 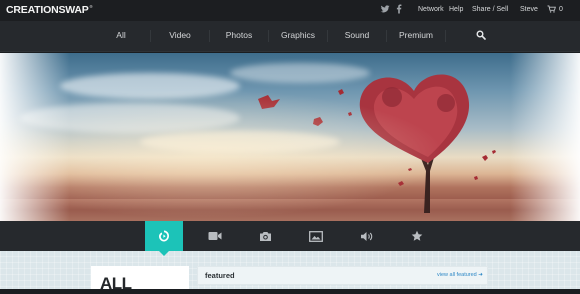 What do you see at coordinates (116, 283) in the screenshot?
I see `category-title: ALL` at bounding box center [116, 283].